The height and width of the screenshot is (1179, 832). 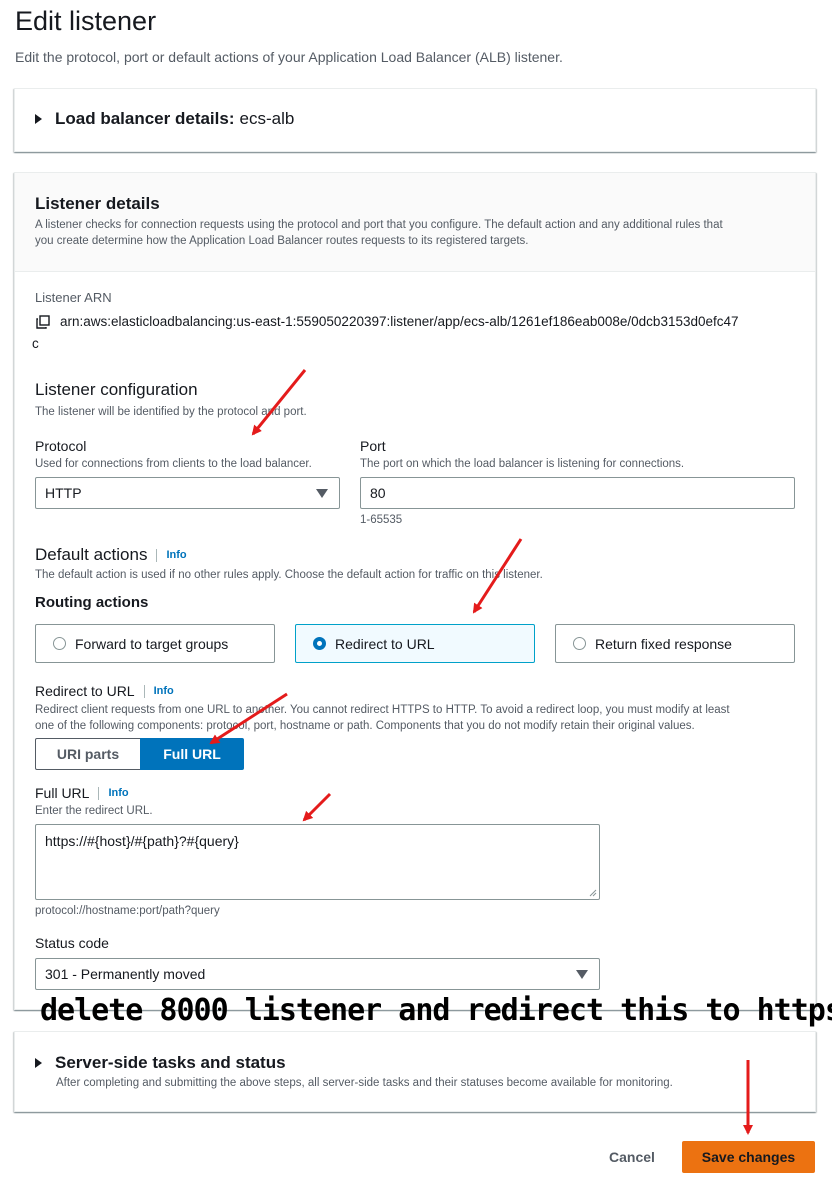 What do you see at coordinates (279, 402) in the screenshot?
I see `arrow-protocol-icon` at bounding box center [279, 402].